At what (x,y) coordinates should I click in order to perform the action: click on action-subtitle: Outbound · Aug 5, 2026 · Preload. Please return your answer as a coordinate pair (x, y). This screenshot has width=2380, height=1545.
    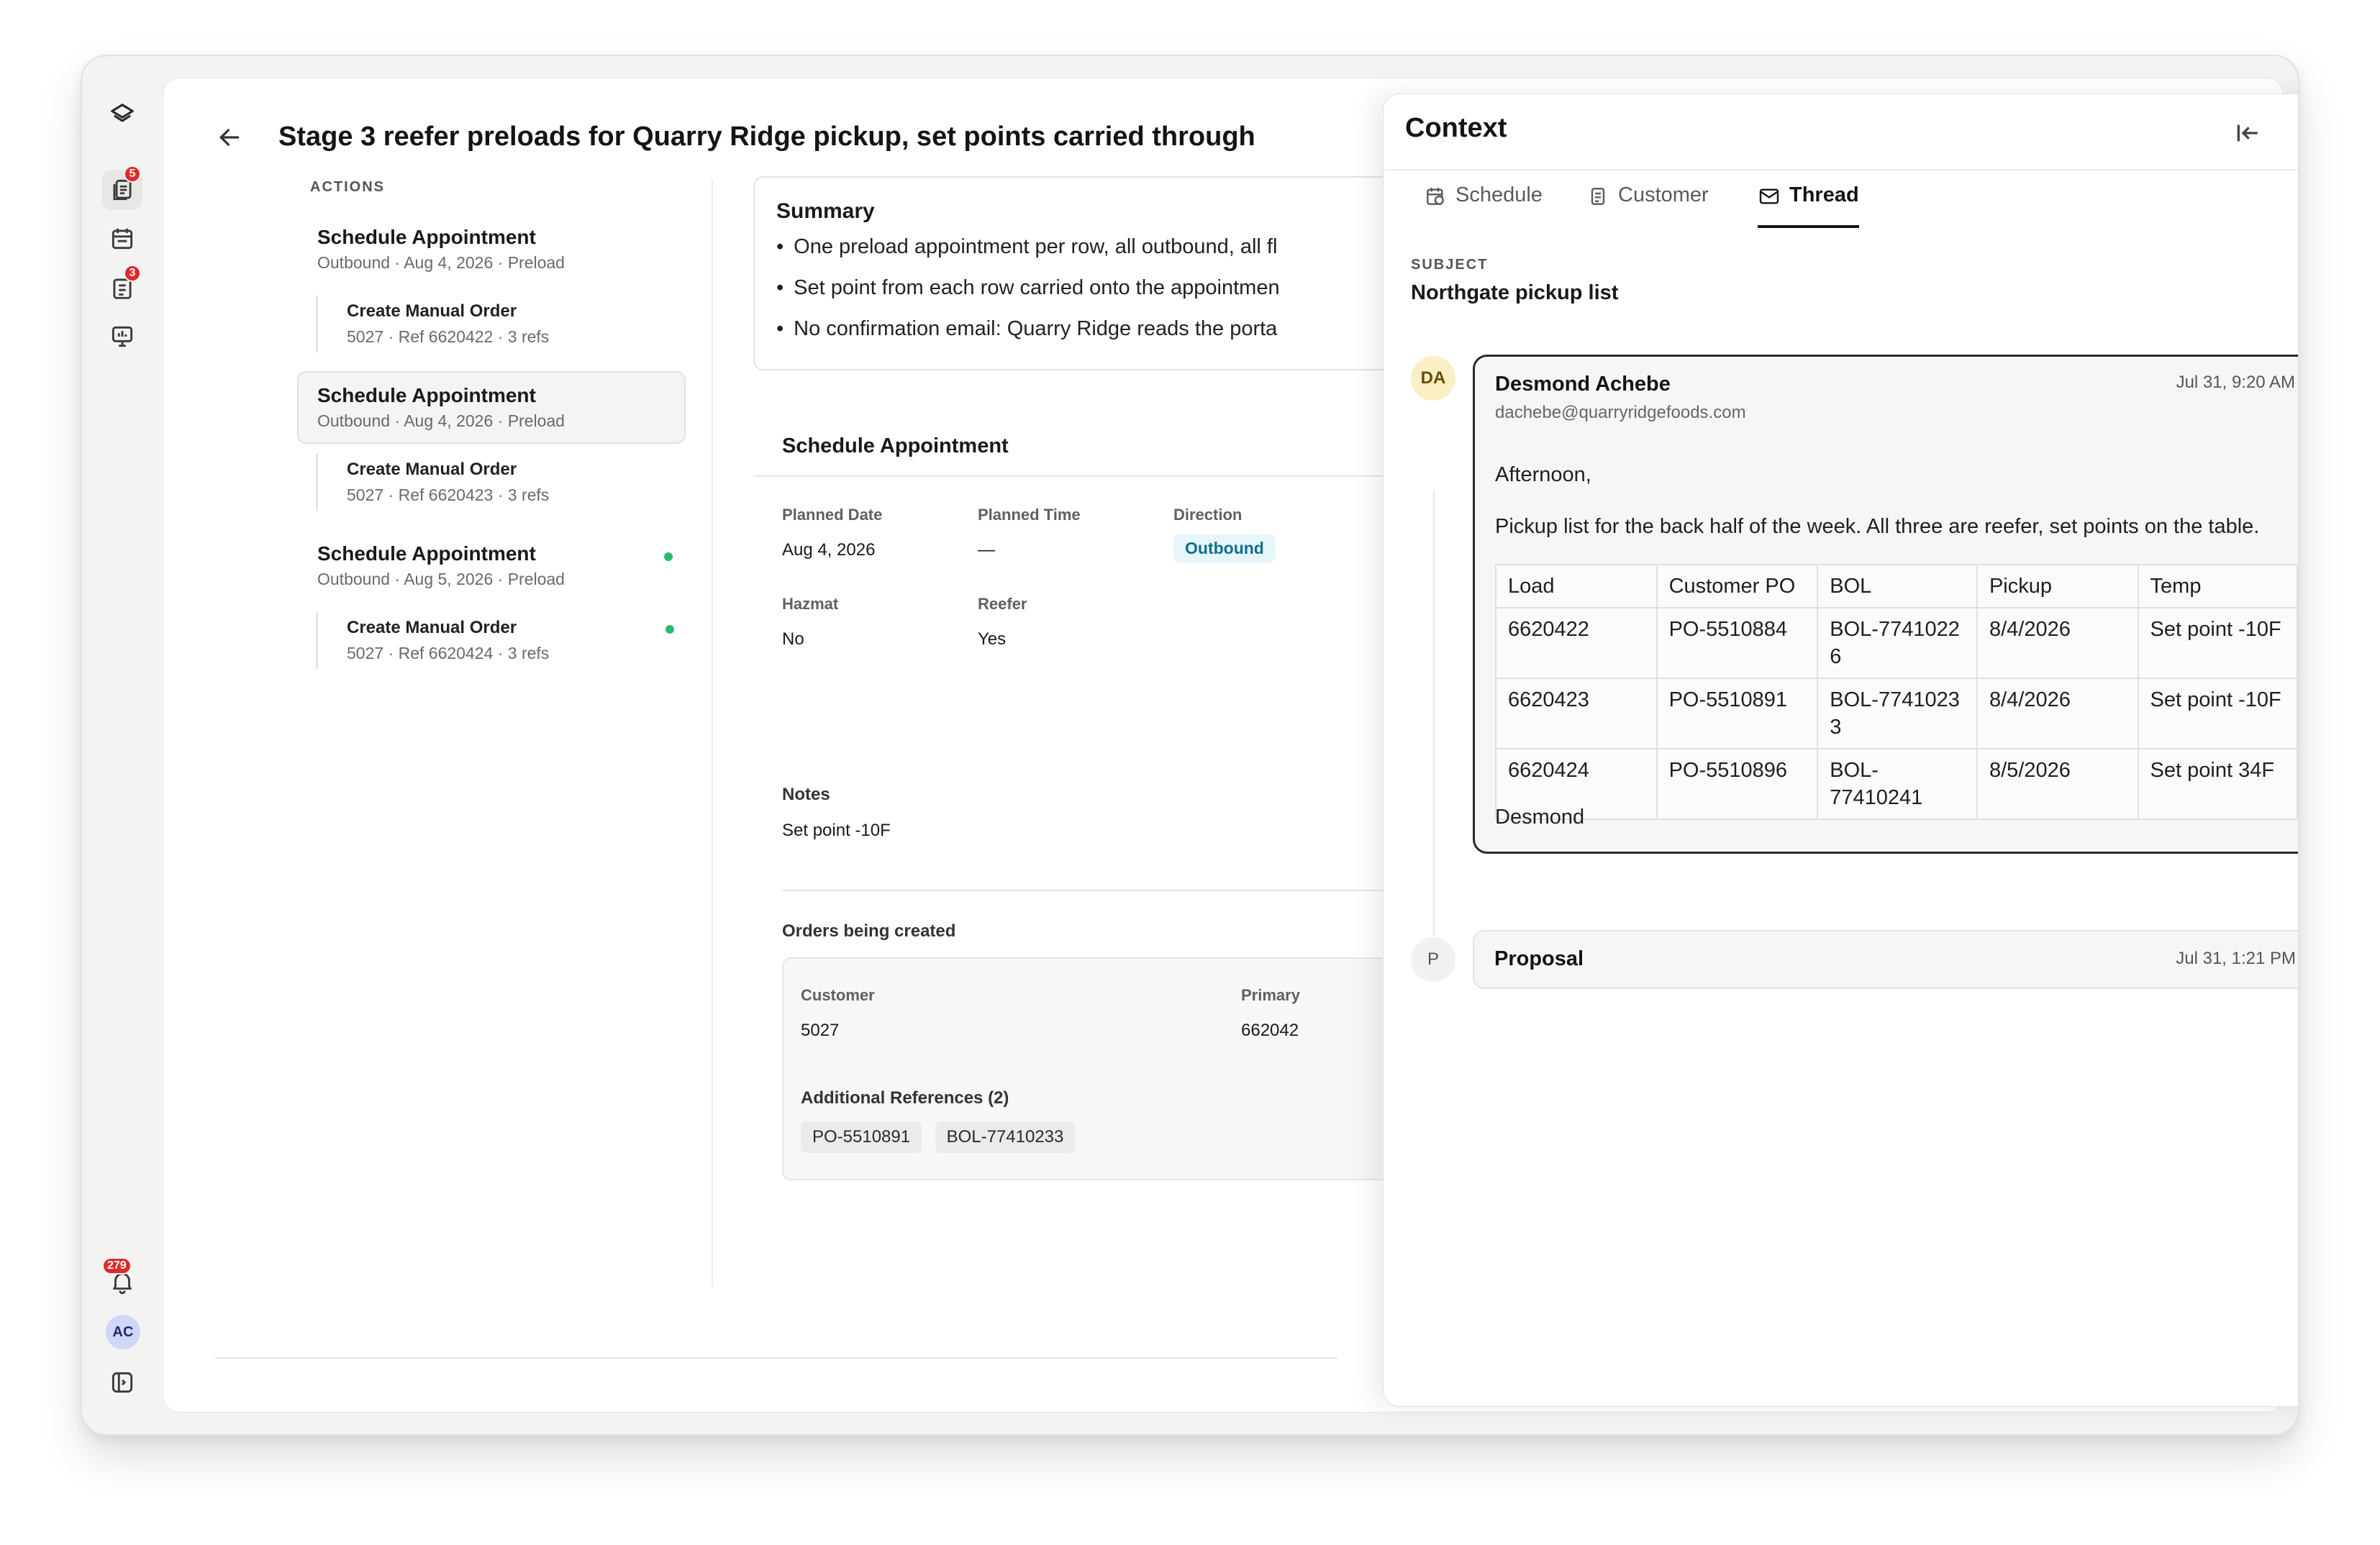
    Looking at the image, I should click on (441, 579).